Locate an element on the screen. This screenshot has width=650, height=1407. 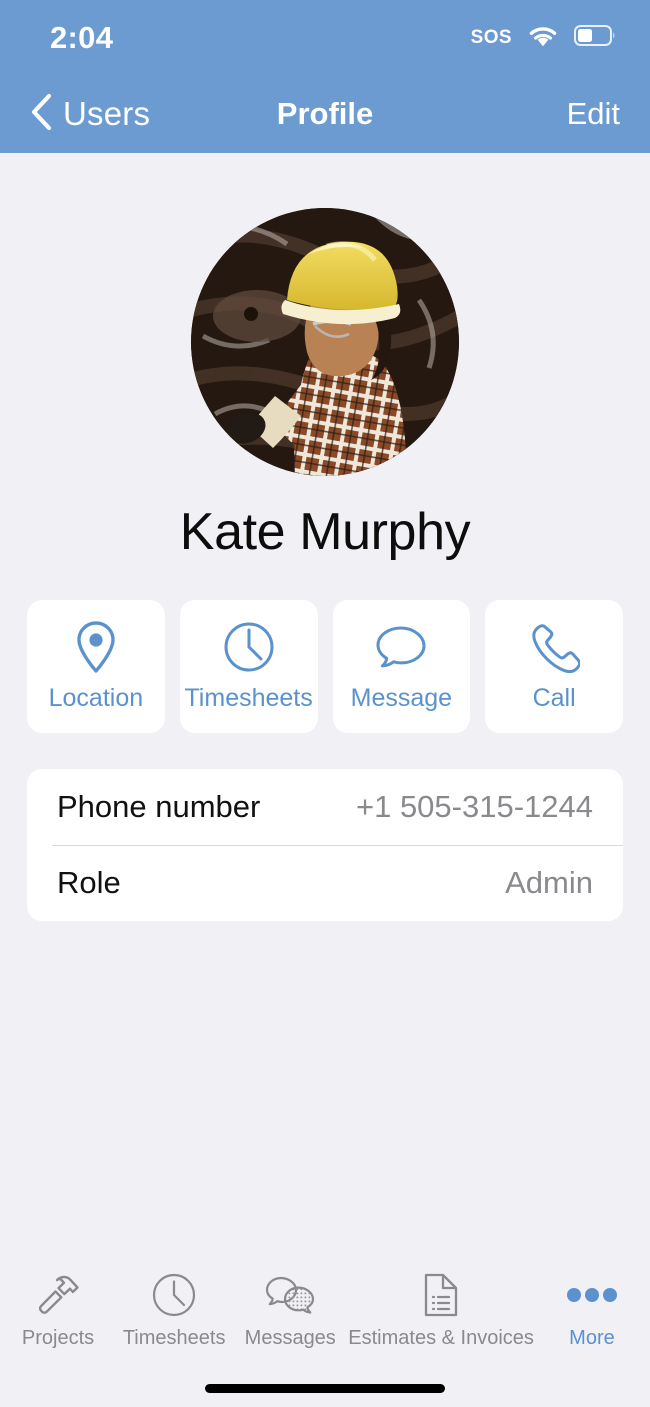
tab-projects: Projects is located at coordinates (58, 1310).